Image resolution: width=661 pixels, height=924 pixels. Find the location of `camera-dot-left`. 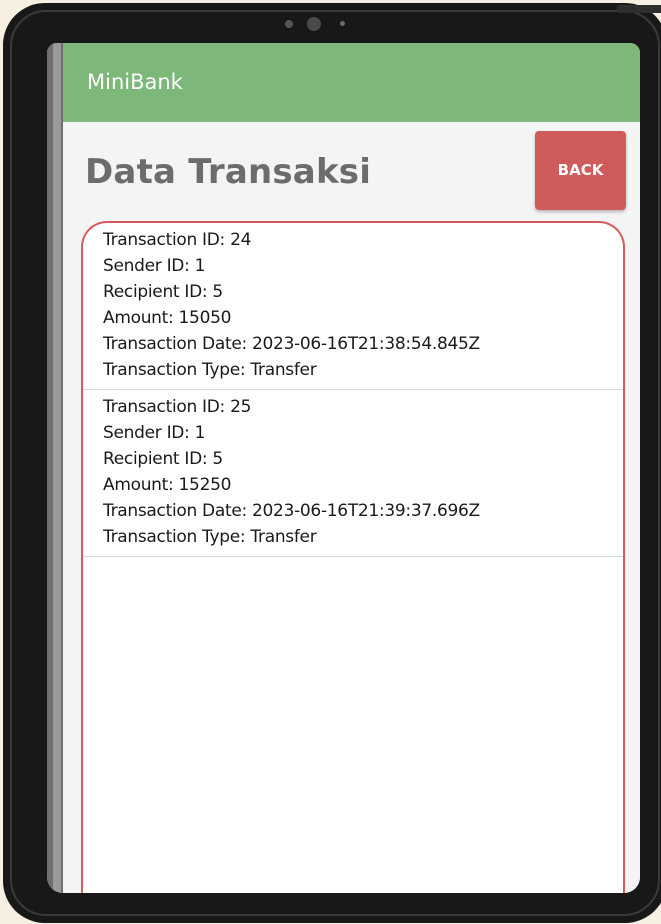

camera-dot-left is located at coordinates (289, 24).